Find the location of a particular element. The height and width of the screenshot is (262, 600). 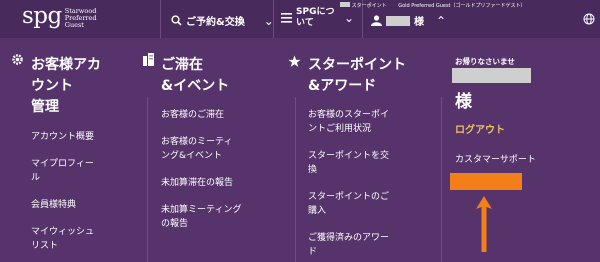

reservations-menu-button: ご予約&交換 ⌄ is located at coordinates (222, 20).